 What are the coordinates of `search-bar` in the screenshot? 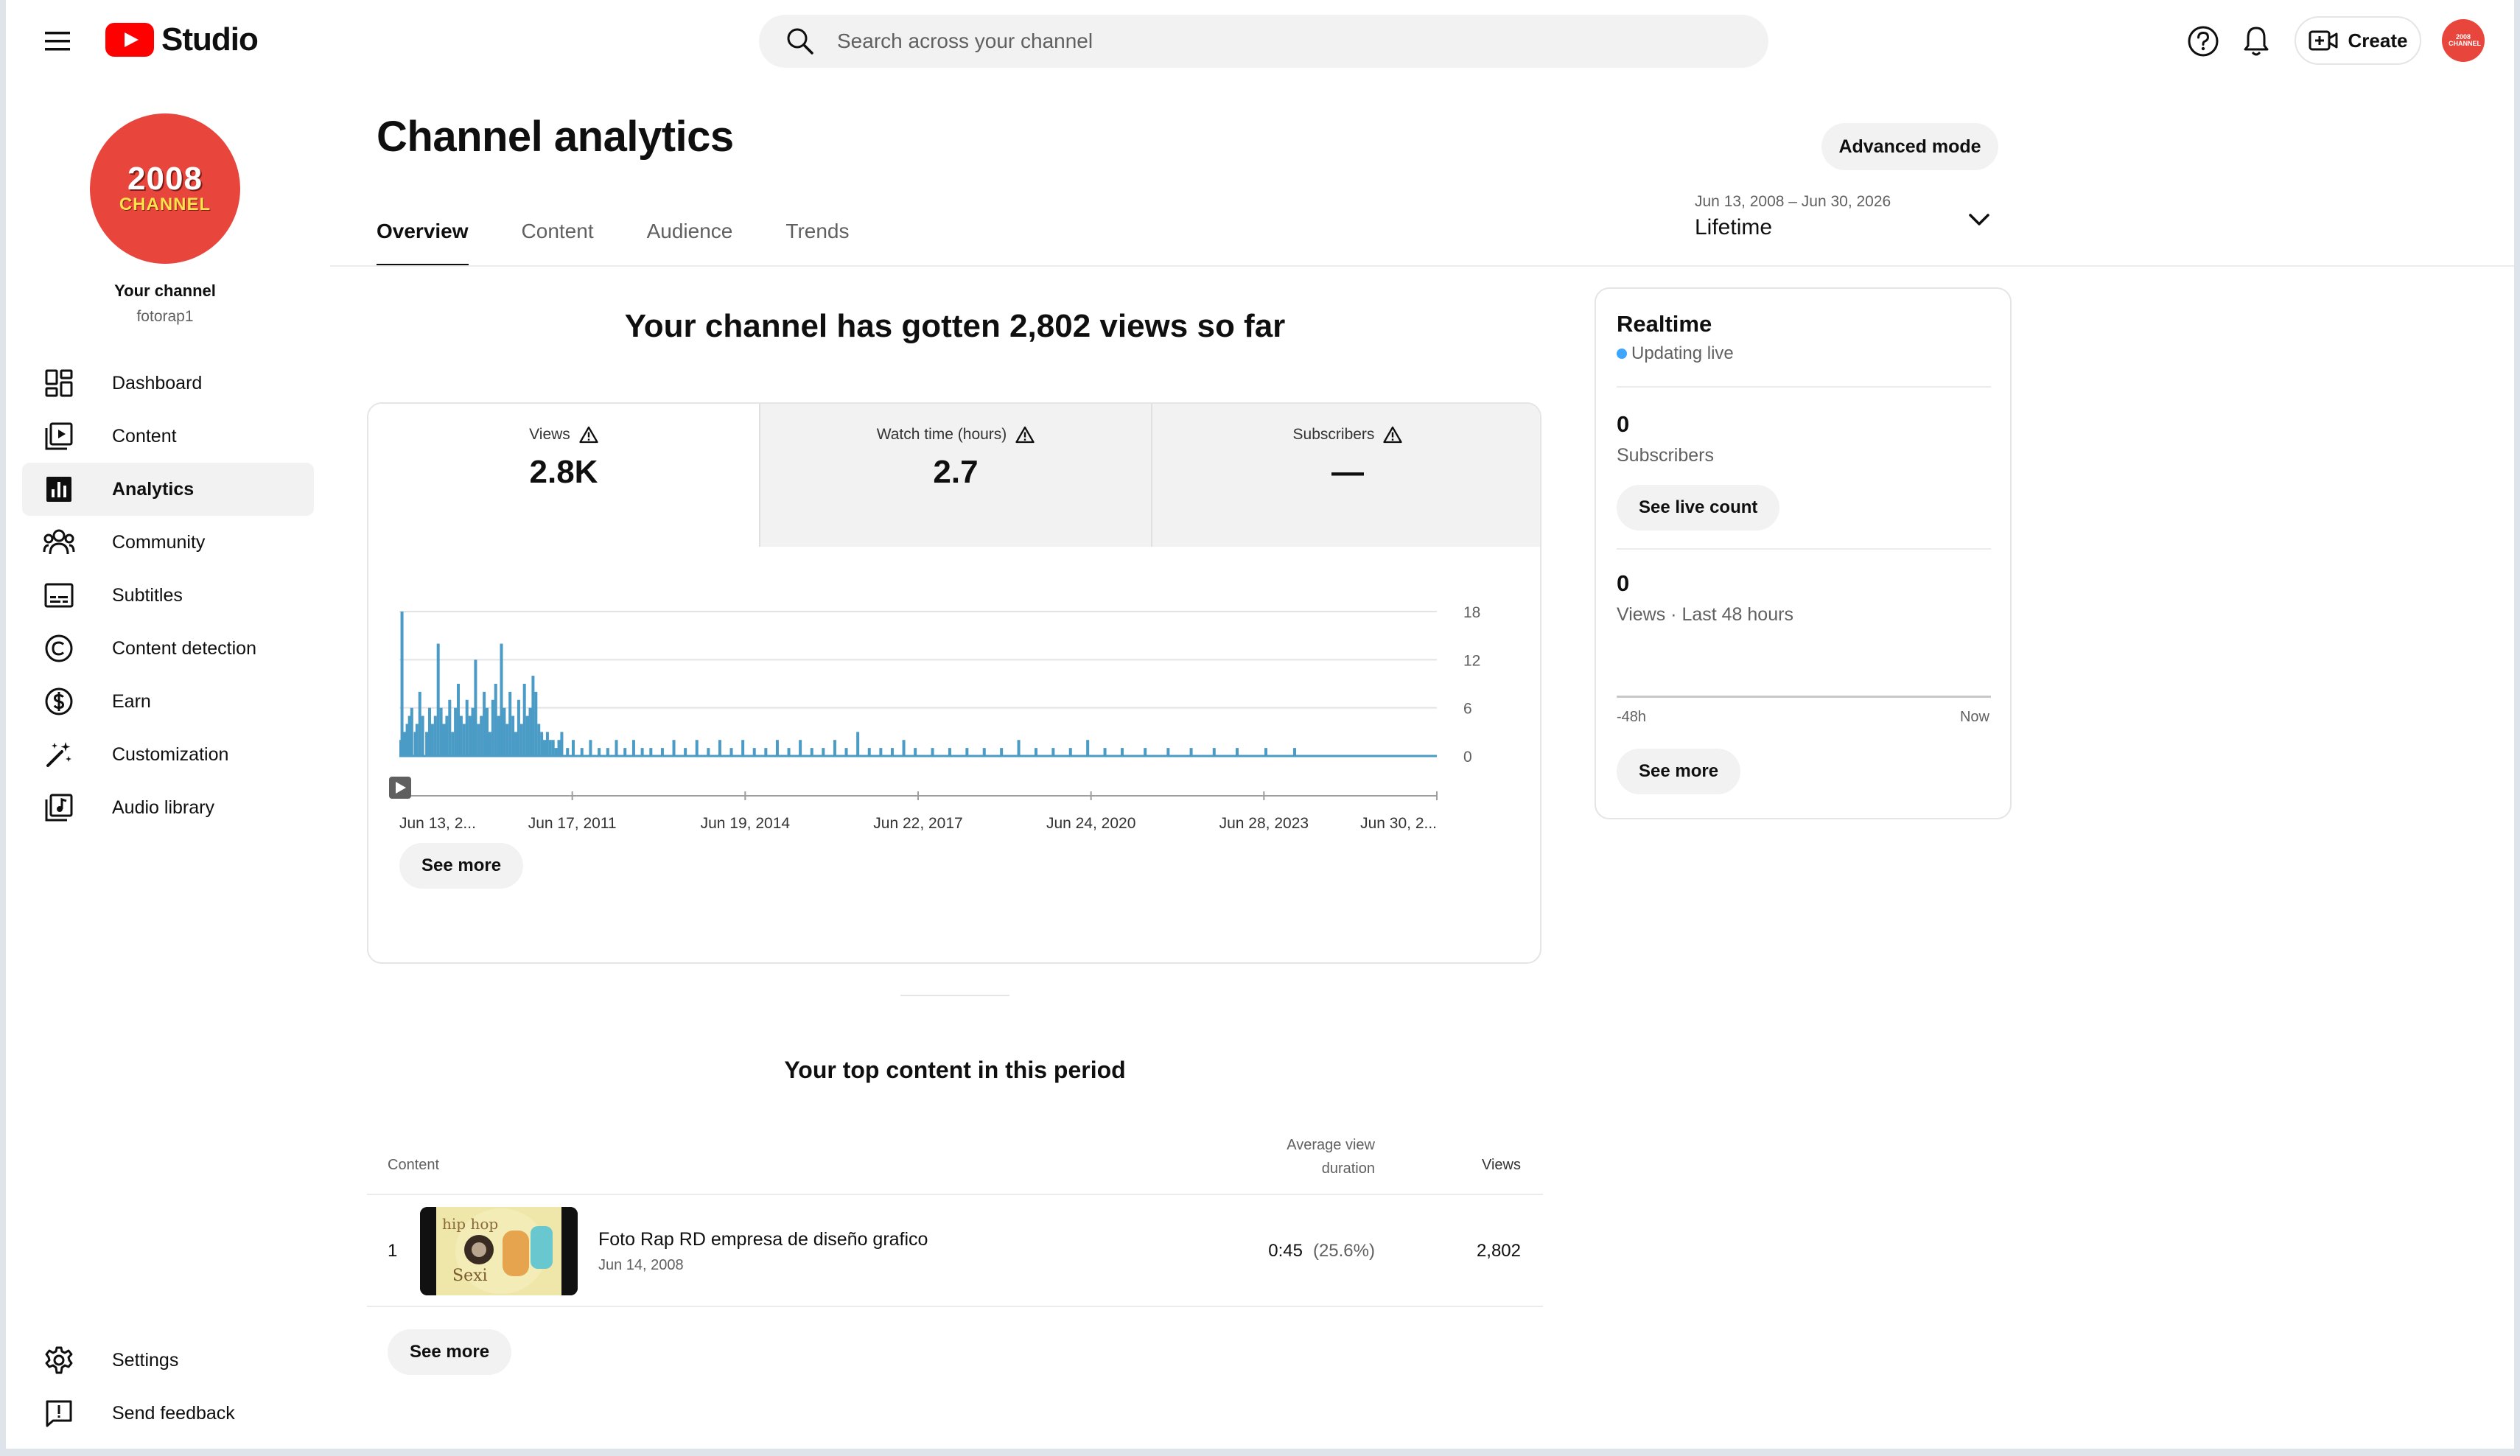 It's located at (1263, 41).